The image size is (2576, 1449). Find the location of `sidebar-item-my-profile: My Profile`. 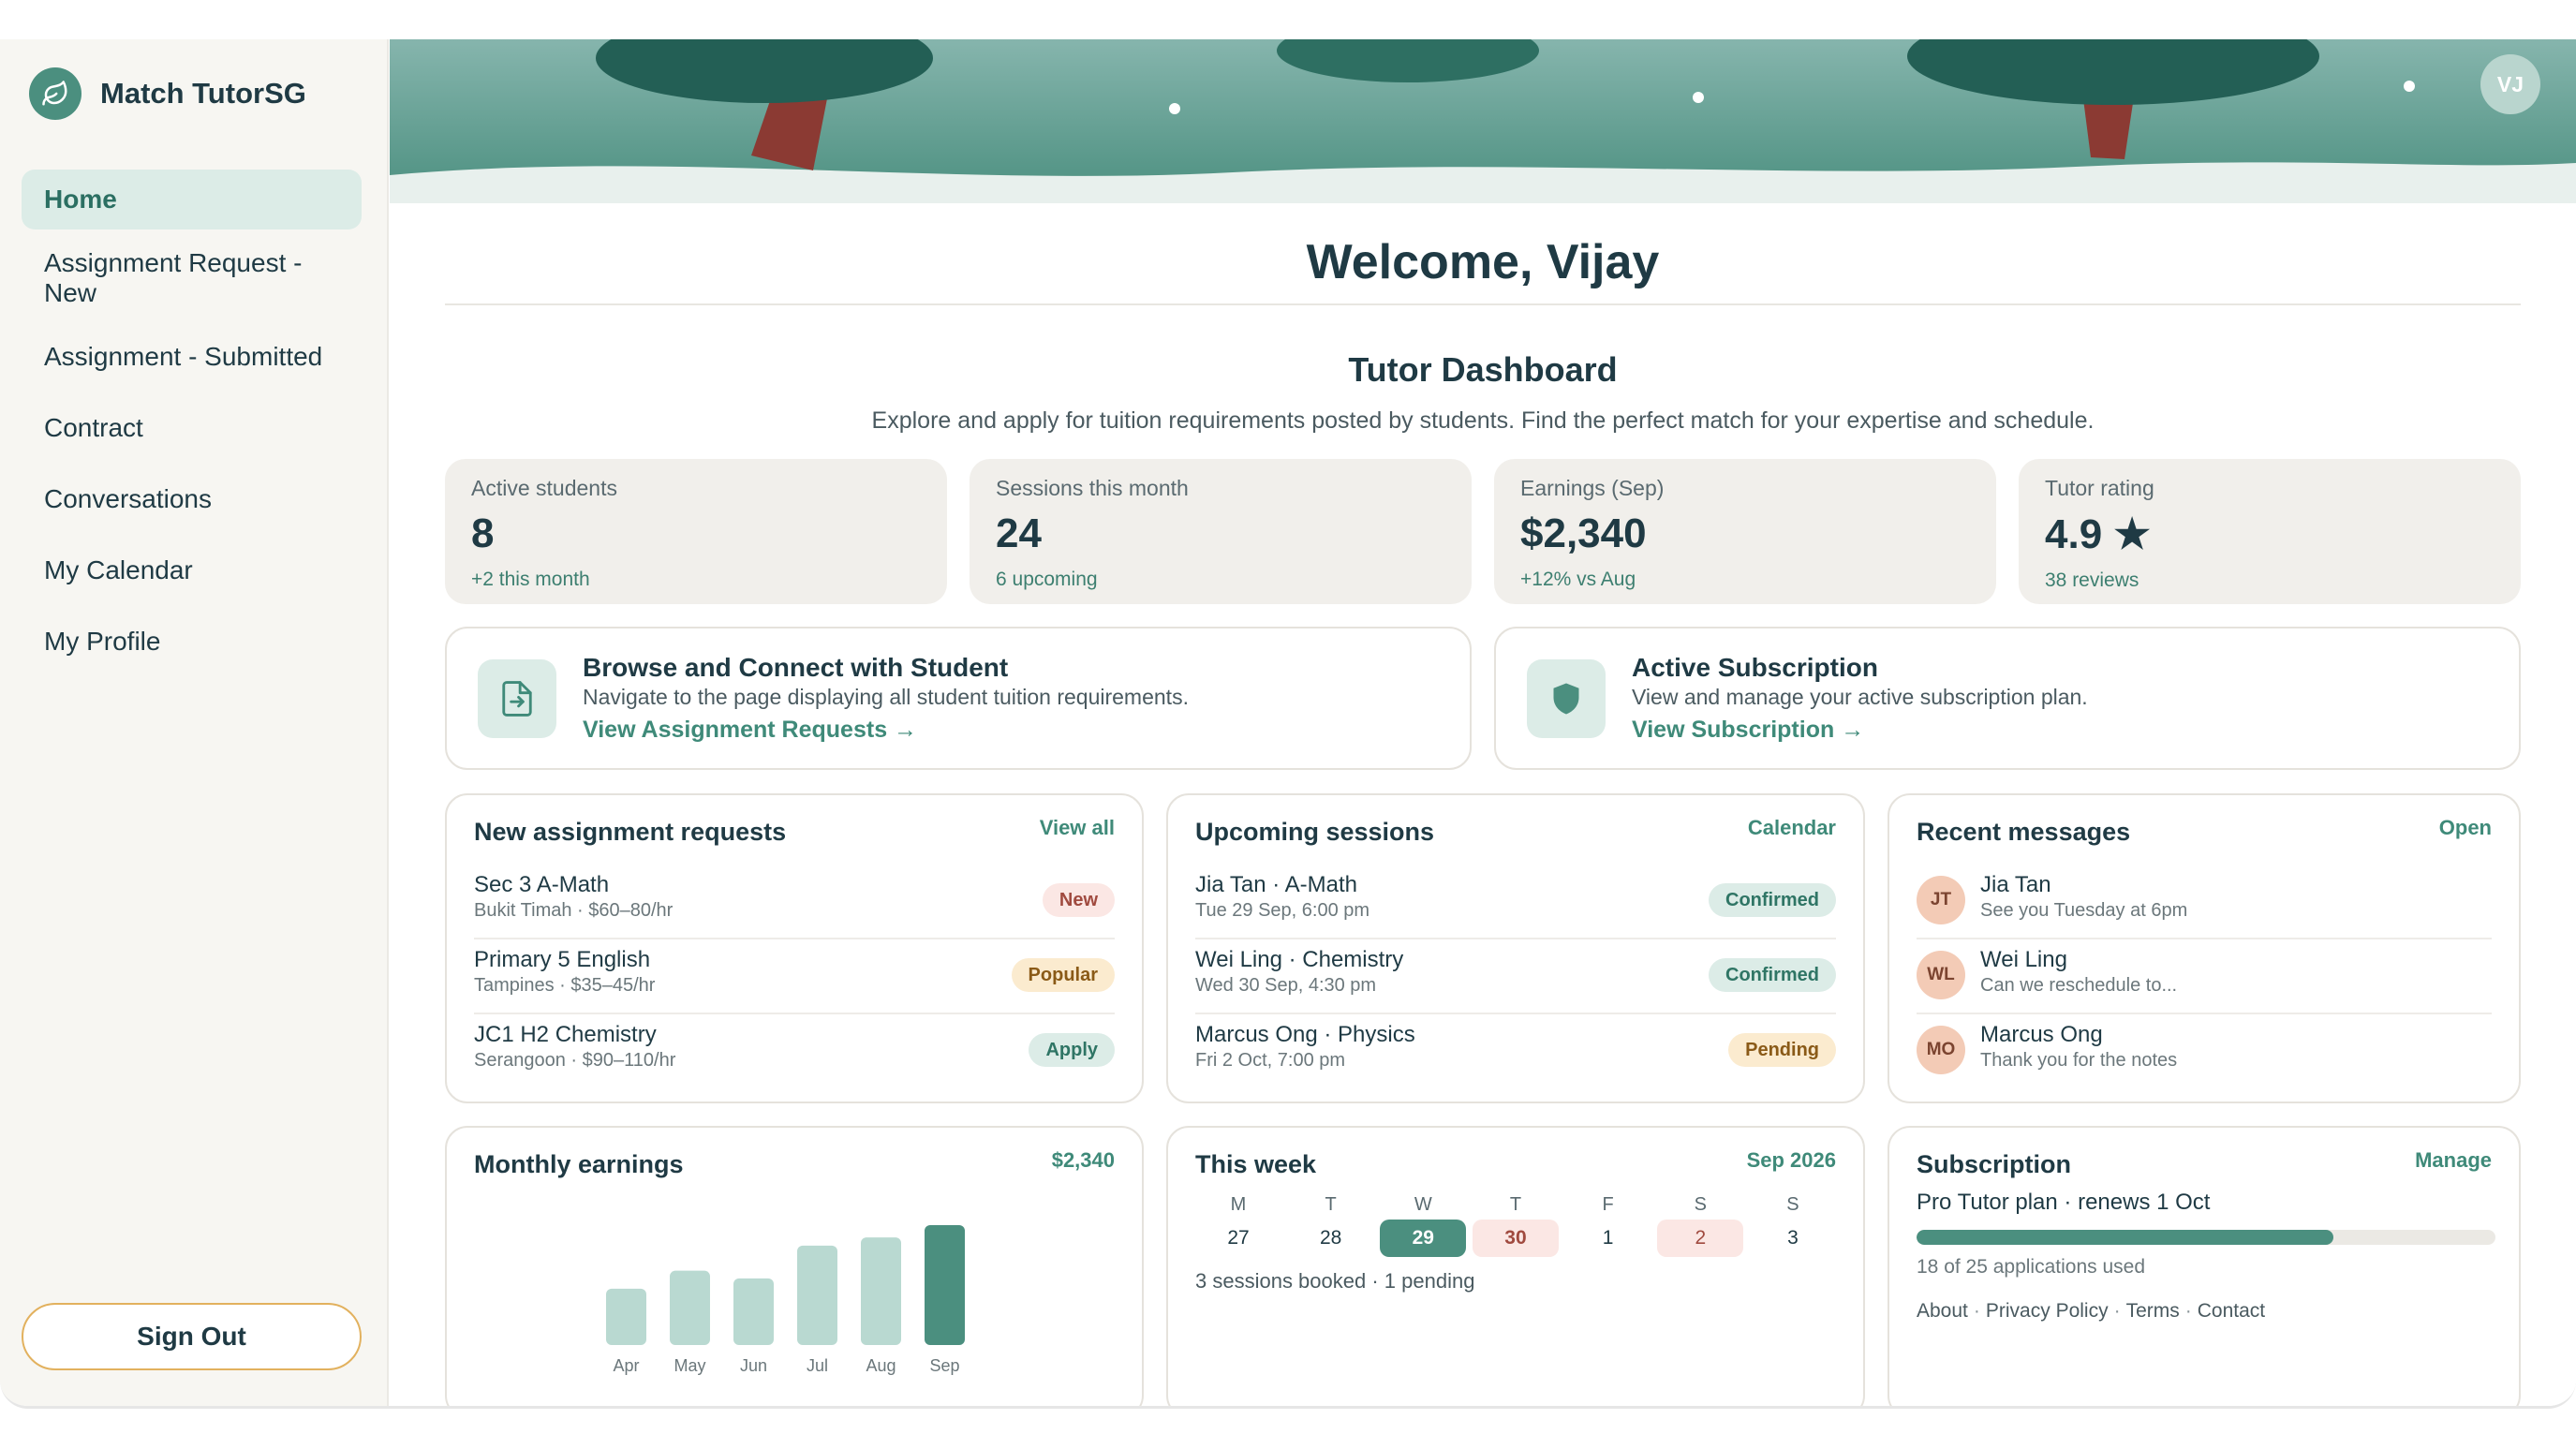

sidebar-item-my-profile: My Profile is located at coordinates (192, 642).